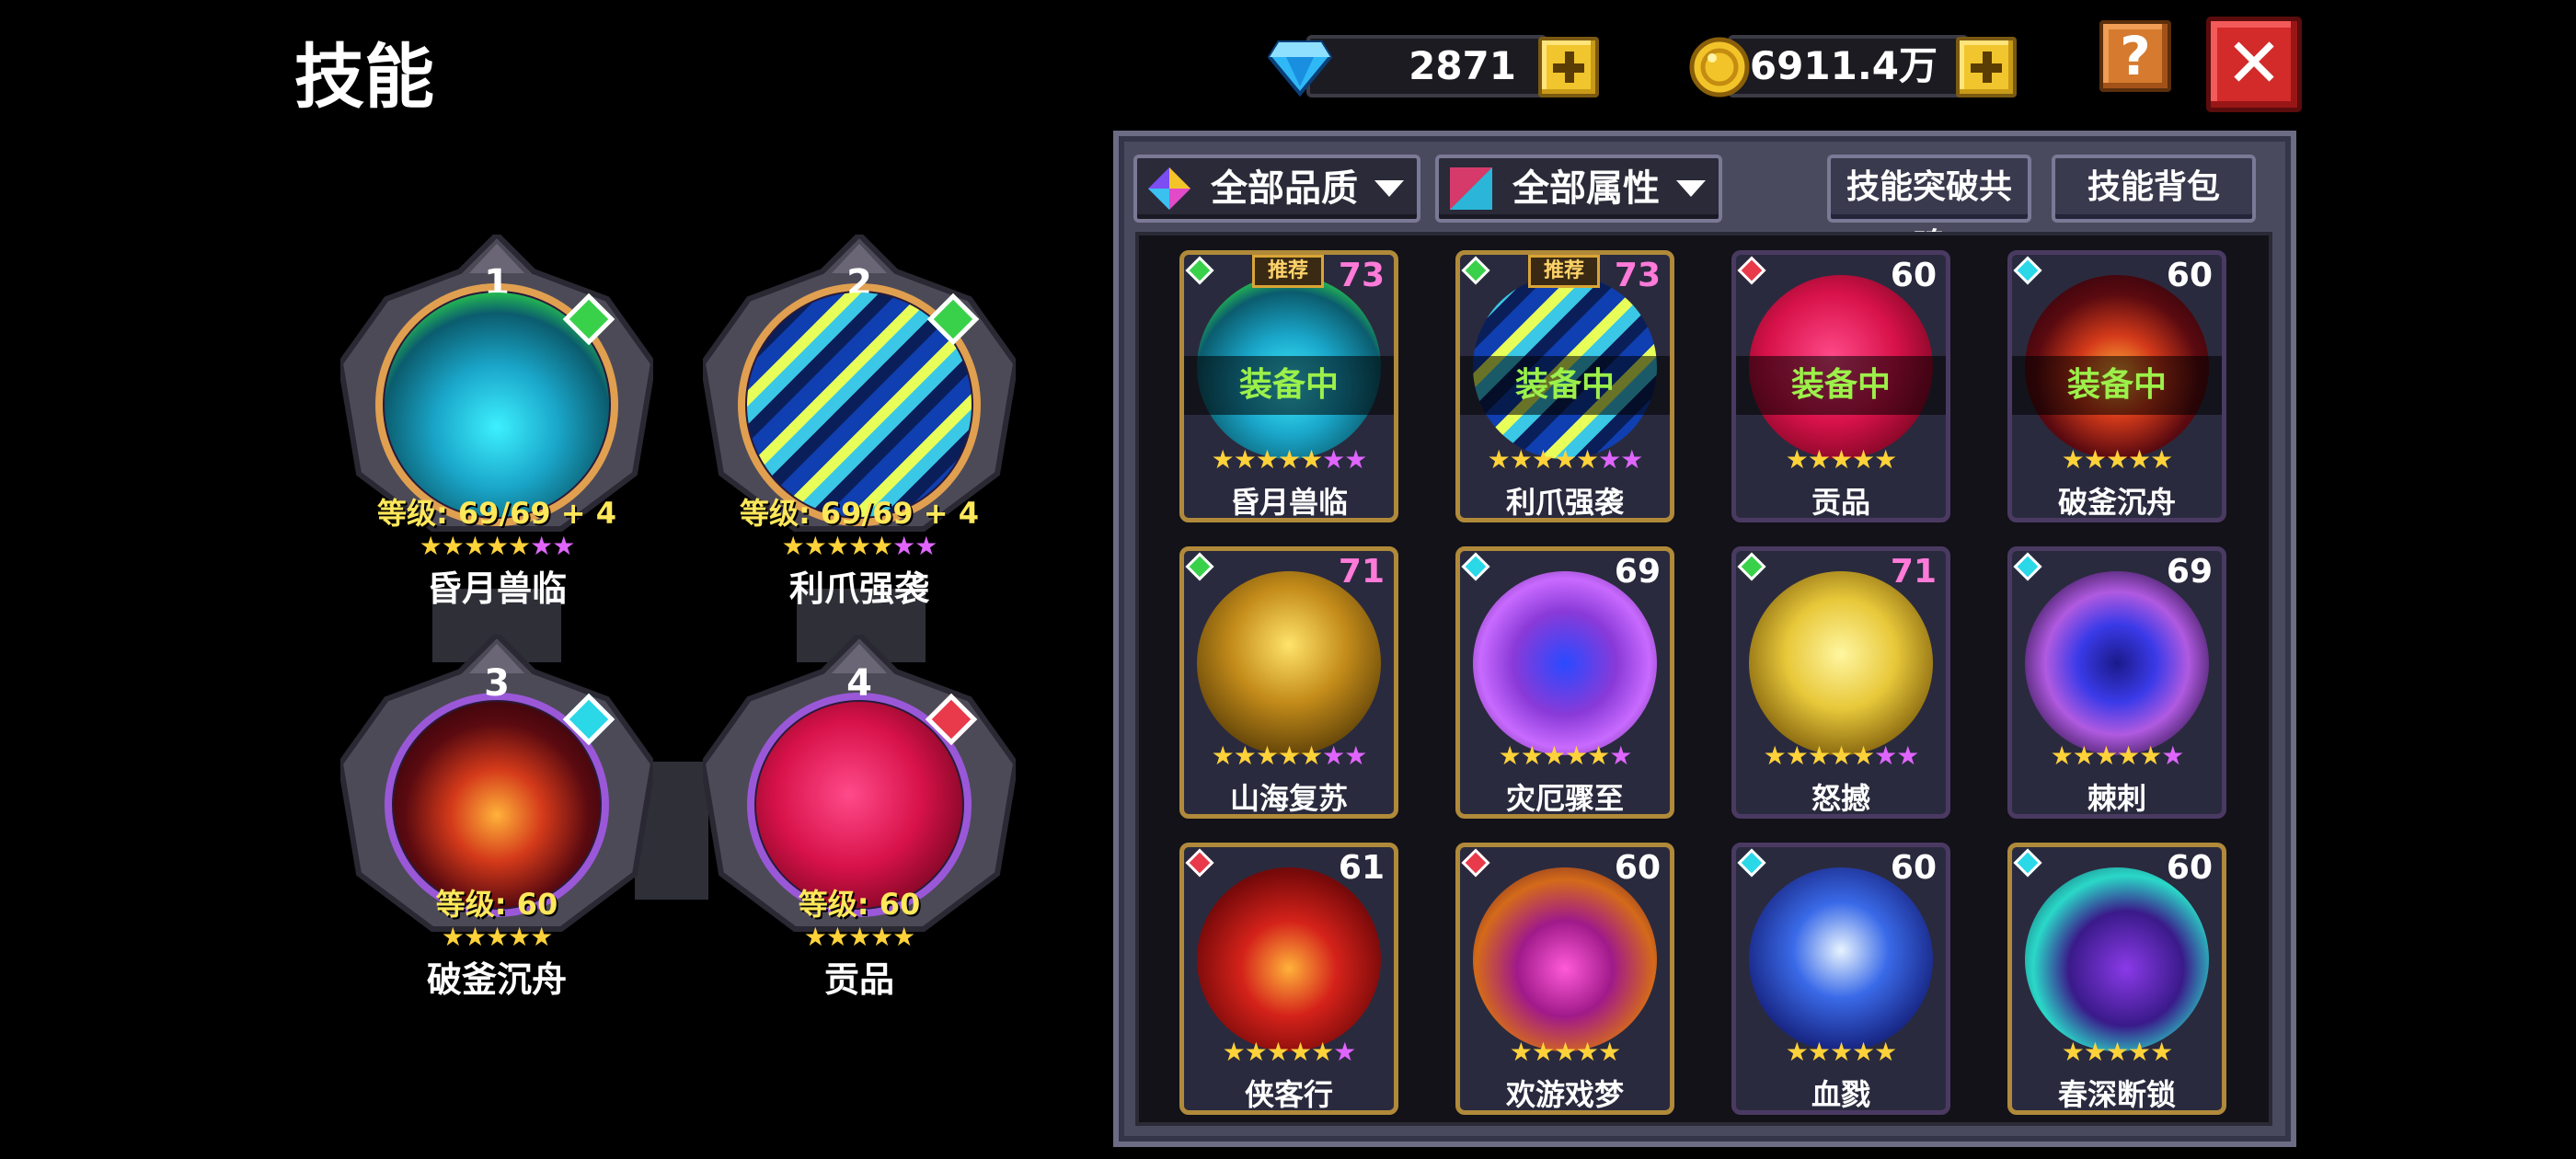 The image size is (2576, 1159). Describe the element at coordinates (1578, 189) in the screenshot. I see `attribute-filter-dropdown: 全部属性` at that location.